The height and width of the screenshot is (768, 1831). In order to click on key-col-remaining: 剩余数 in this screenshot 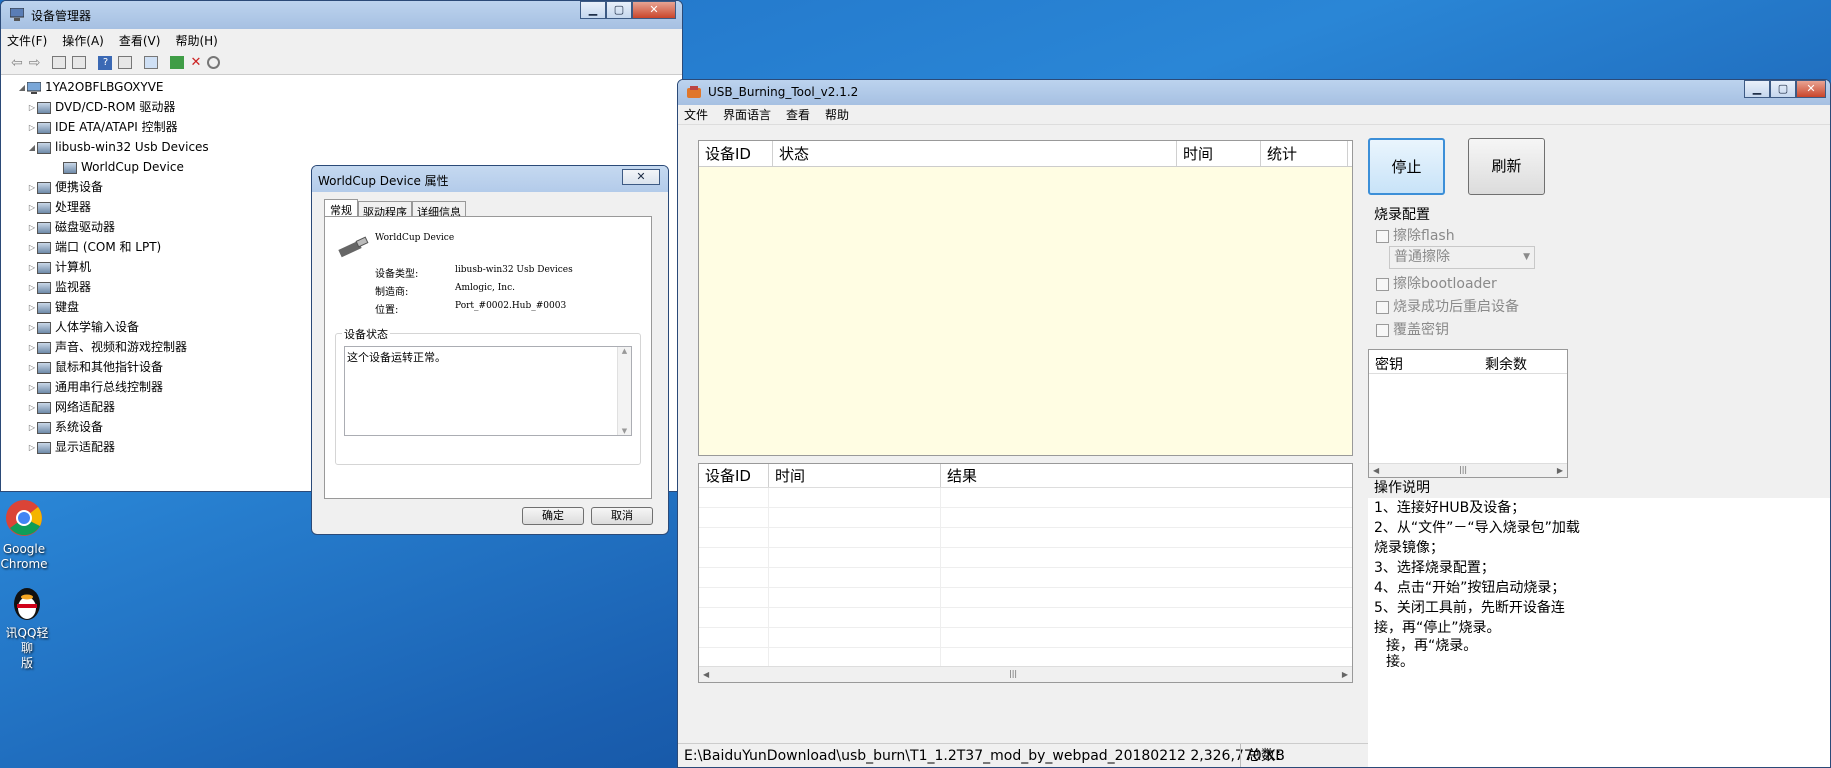, I will do `click(1506, 364)`.